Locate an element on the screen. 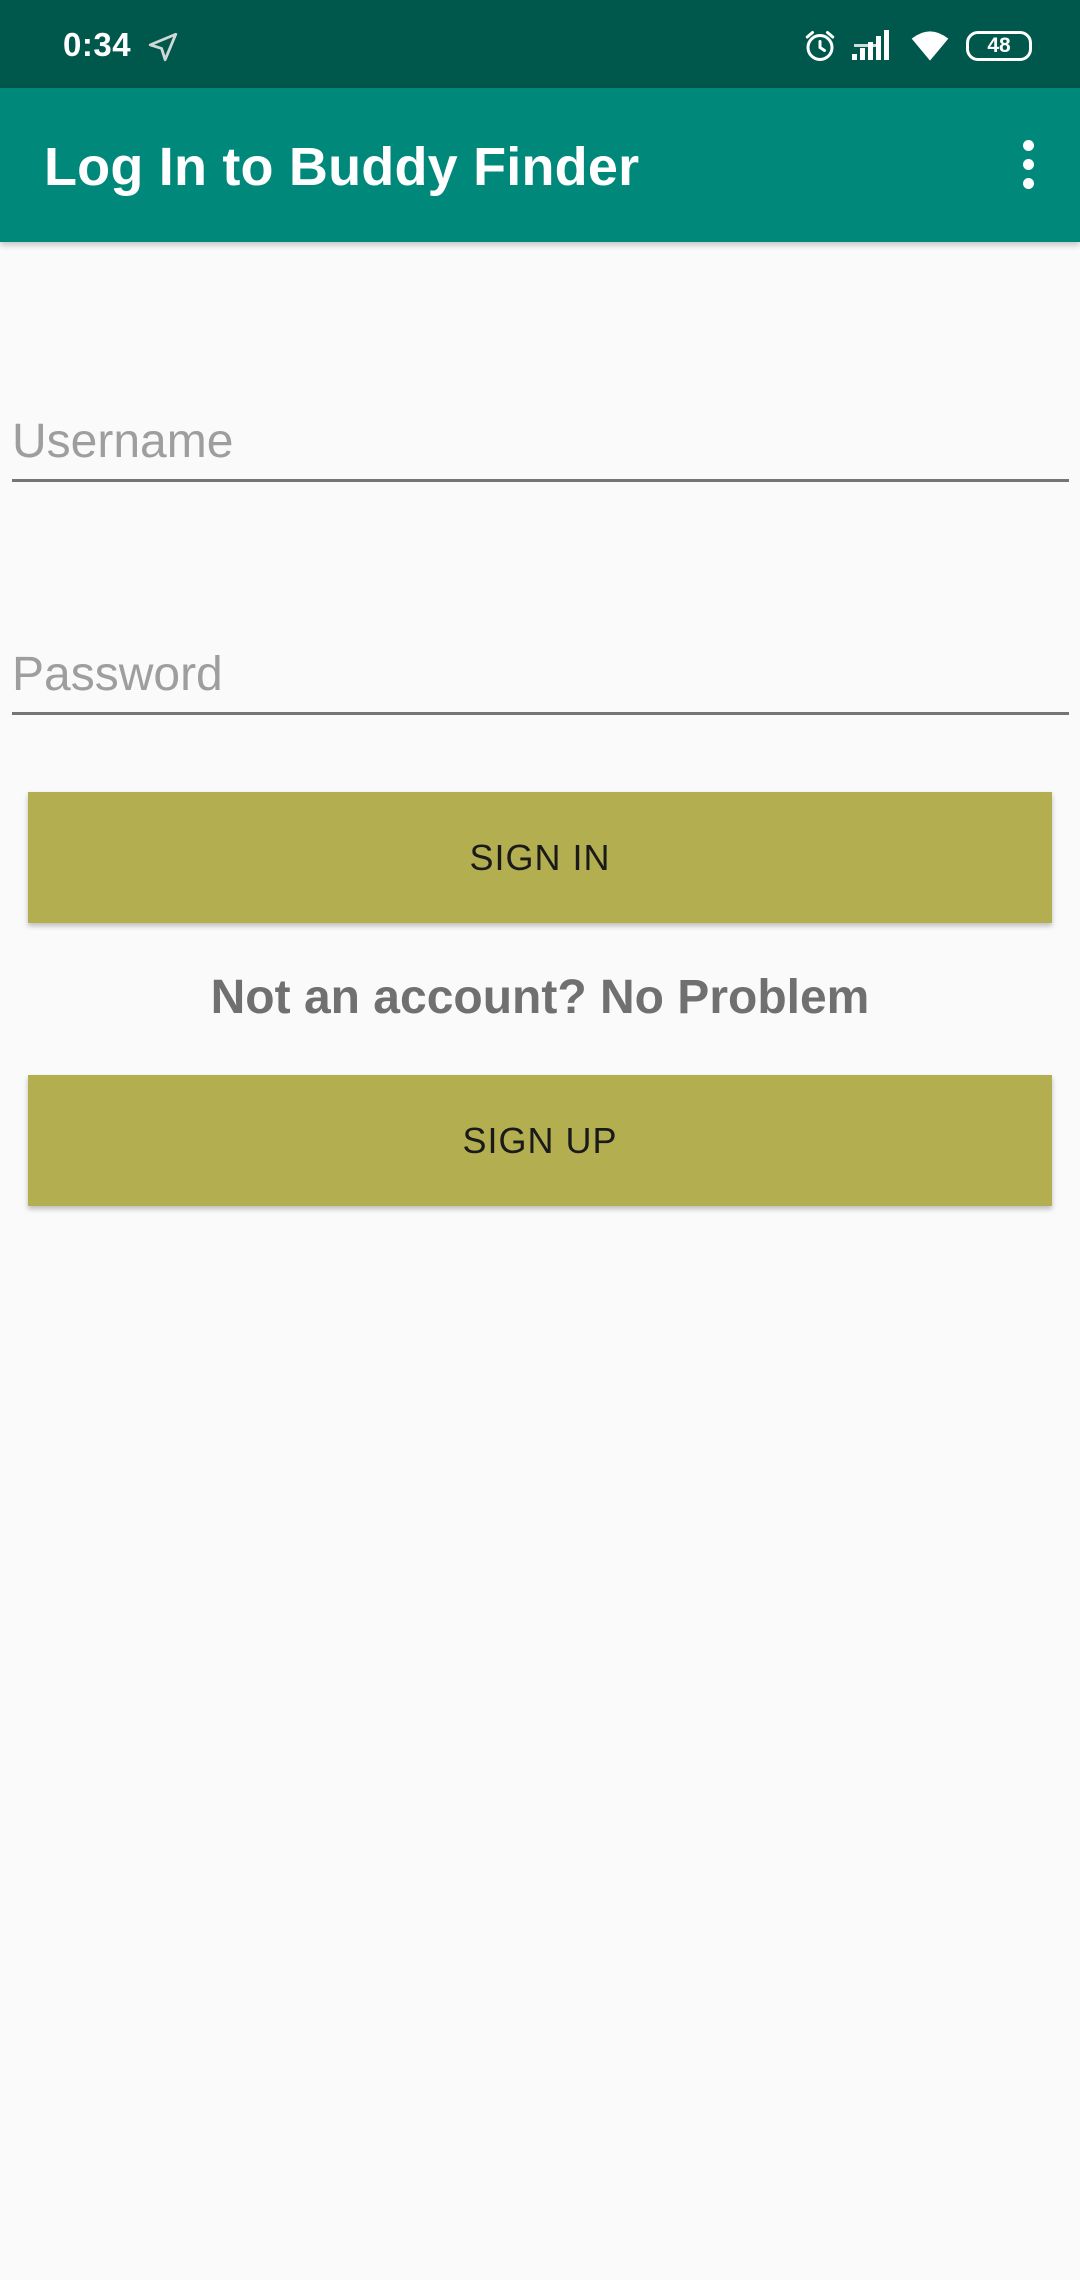 The width and height of the screenshot is (1080, 2280). signal-icon is located at coordinates (870, 45).